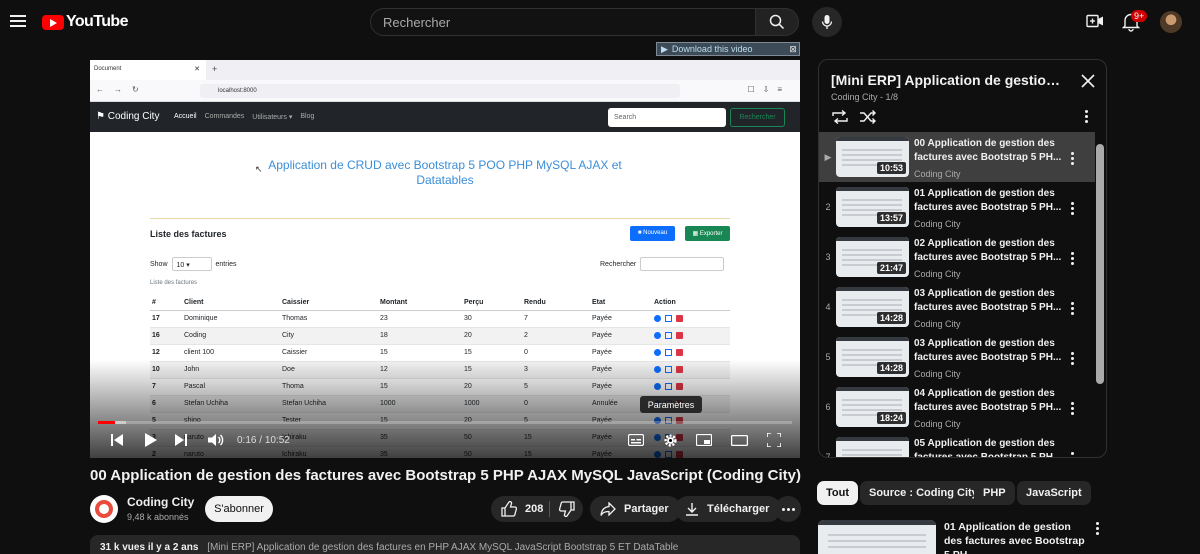 Image resolution: width=1200 pixels, height=554 pixels. What do you see at coordinates (994, 493) in the screenshot?
I see `chip-php: PHP` at bounding box center [994, 493].